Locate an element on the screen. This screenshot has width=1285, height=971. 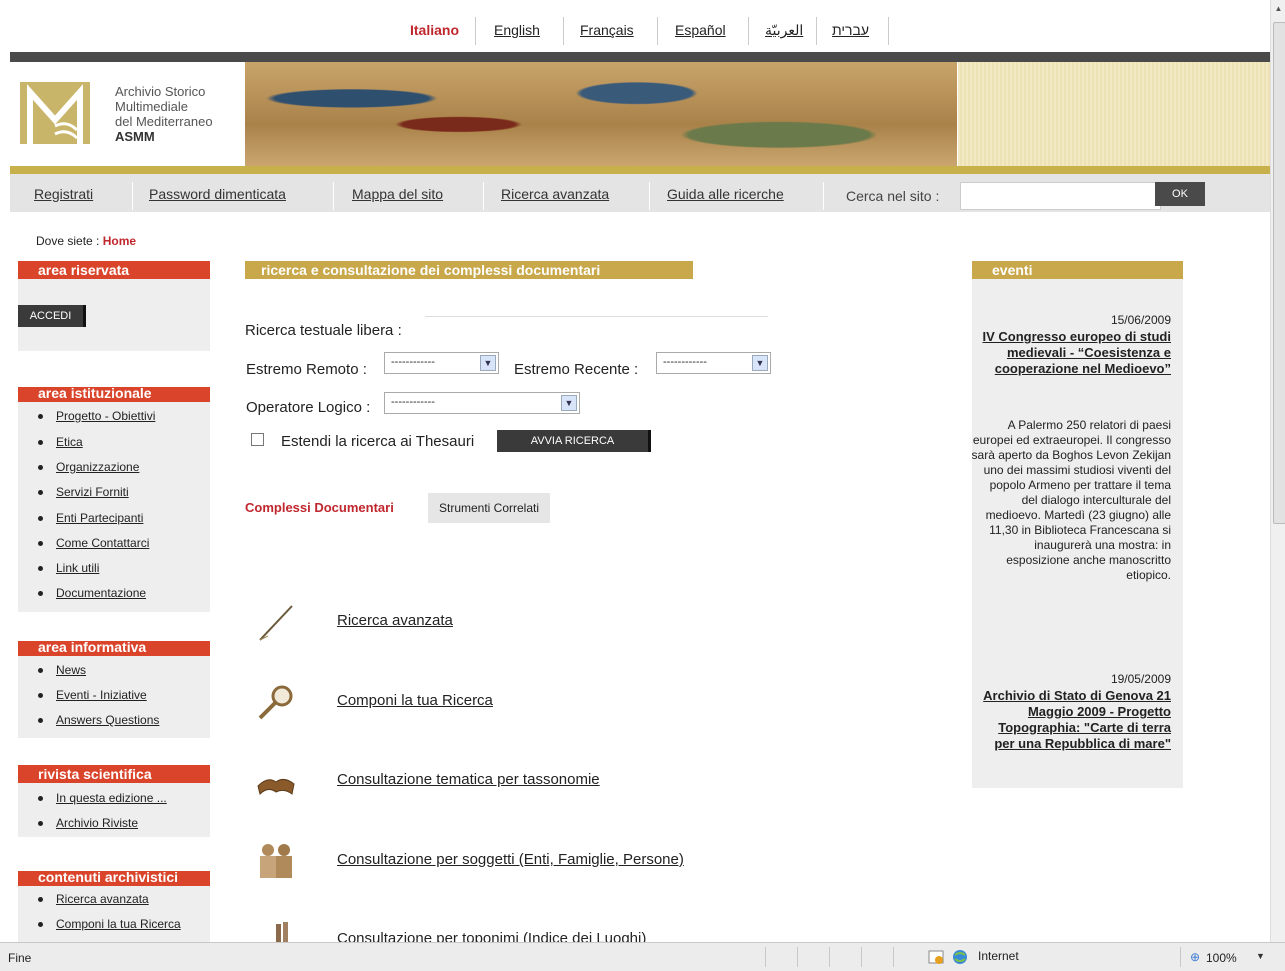
link-answers-questions: Answers Questions is located at coordinates (107, 720).